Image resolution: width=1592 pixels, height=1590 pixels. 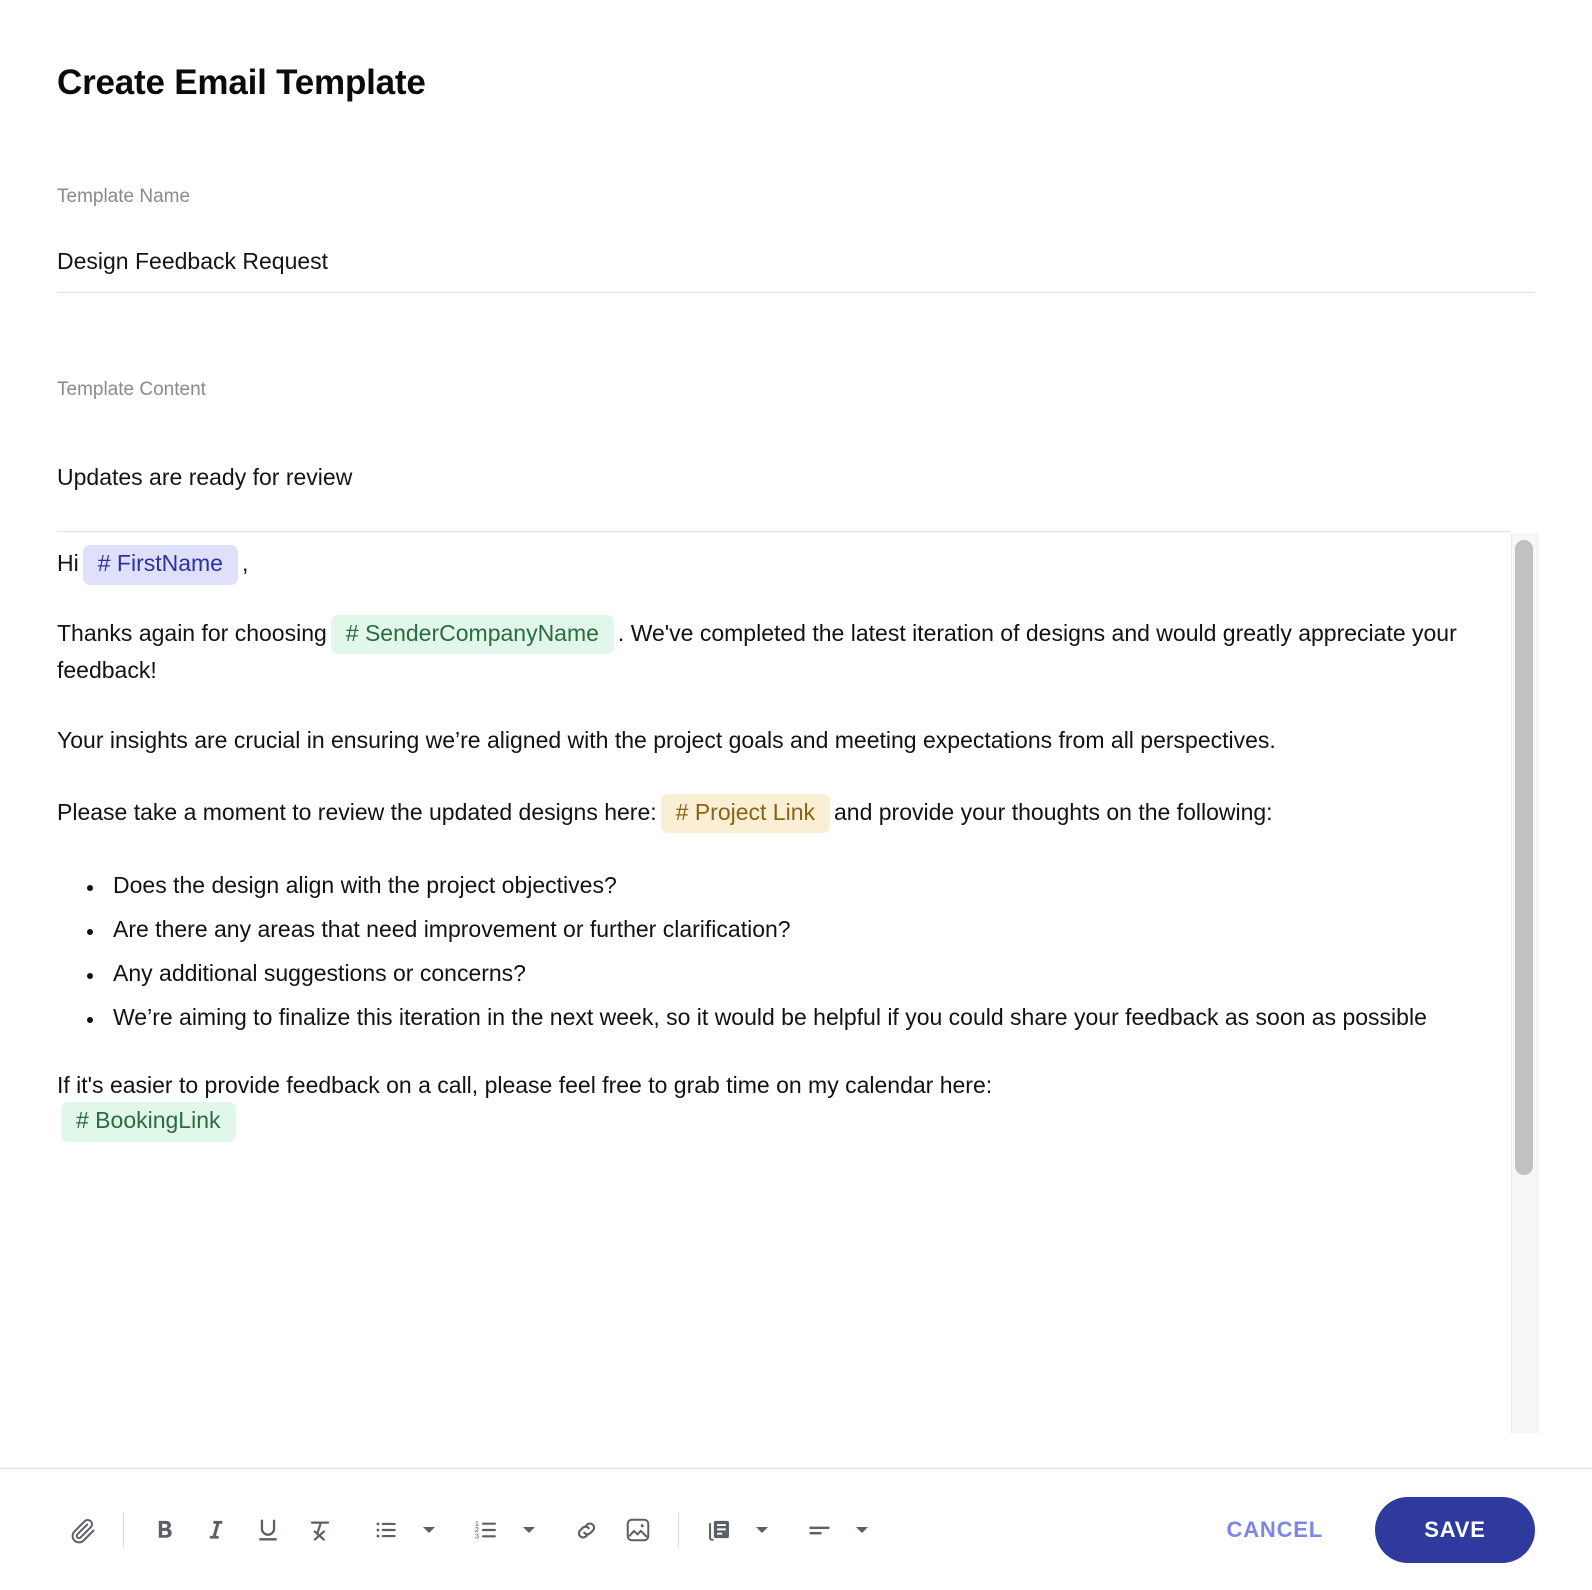 What do you see at coordinates (586, 1530) in the screenshot?
I see `link-icon` at bounding box center [586, 1530].